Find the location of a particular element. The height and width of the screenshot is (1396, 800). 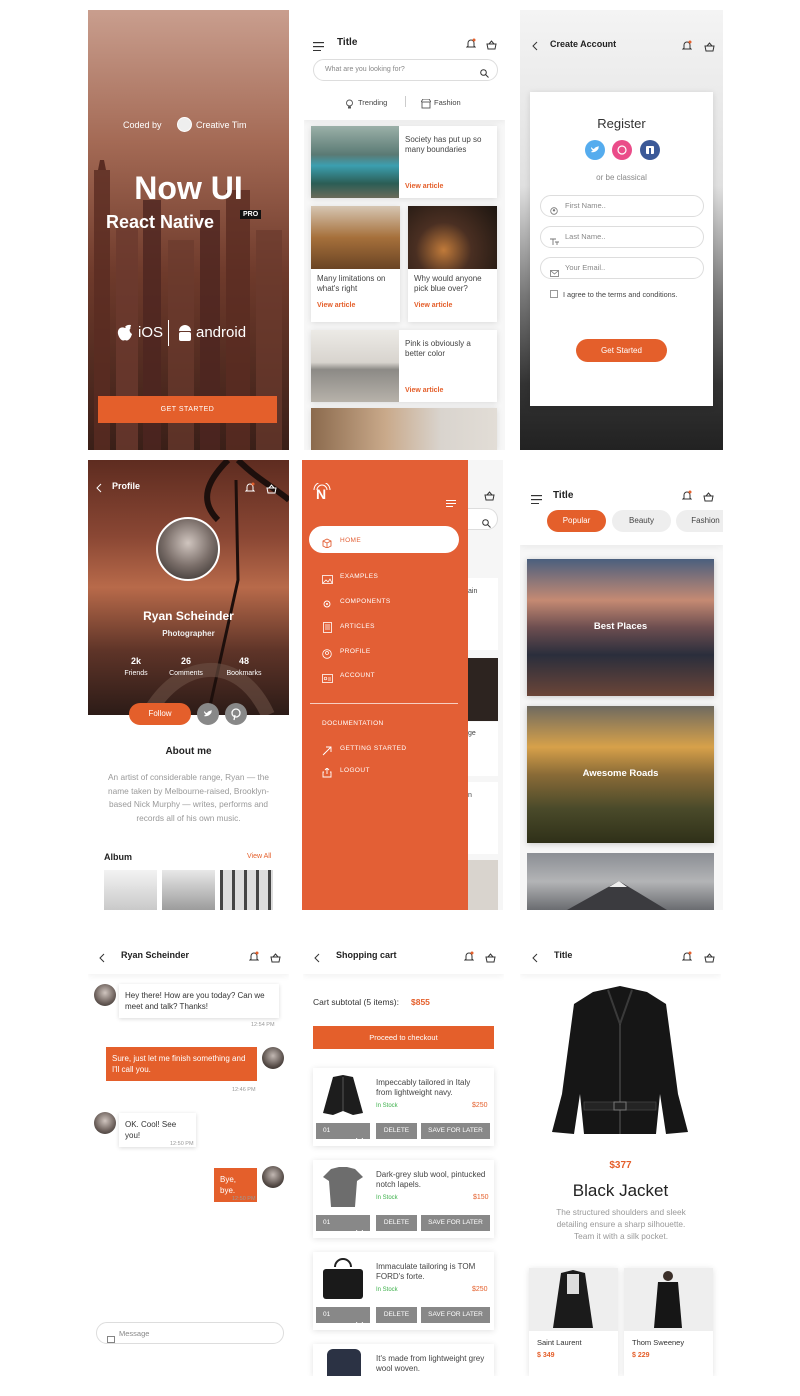

menu-item-profile: PROFILE is located at coordinates (355, 651).